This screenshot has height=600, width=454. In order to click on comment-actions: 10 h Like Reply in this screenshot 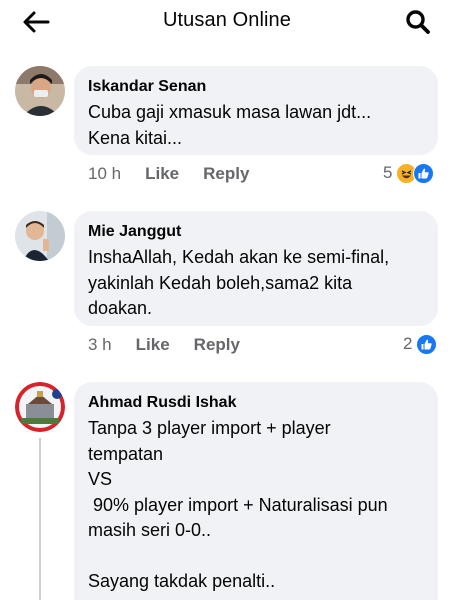, I will do `click(168, 174)`.